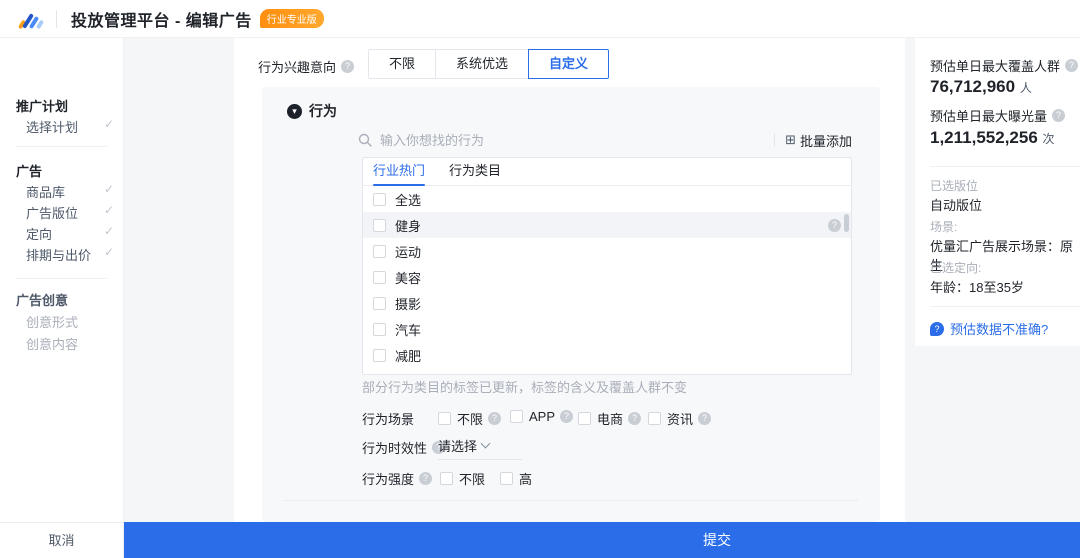  What do you see at coordinates (294, 111) in the screenshot?
I see `collapse-icon: ▾` at bounding box center [294, 111].